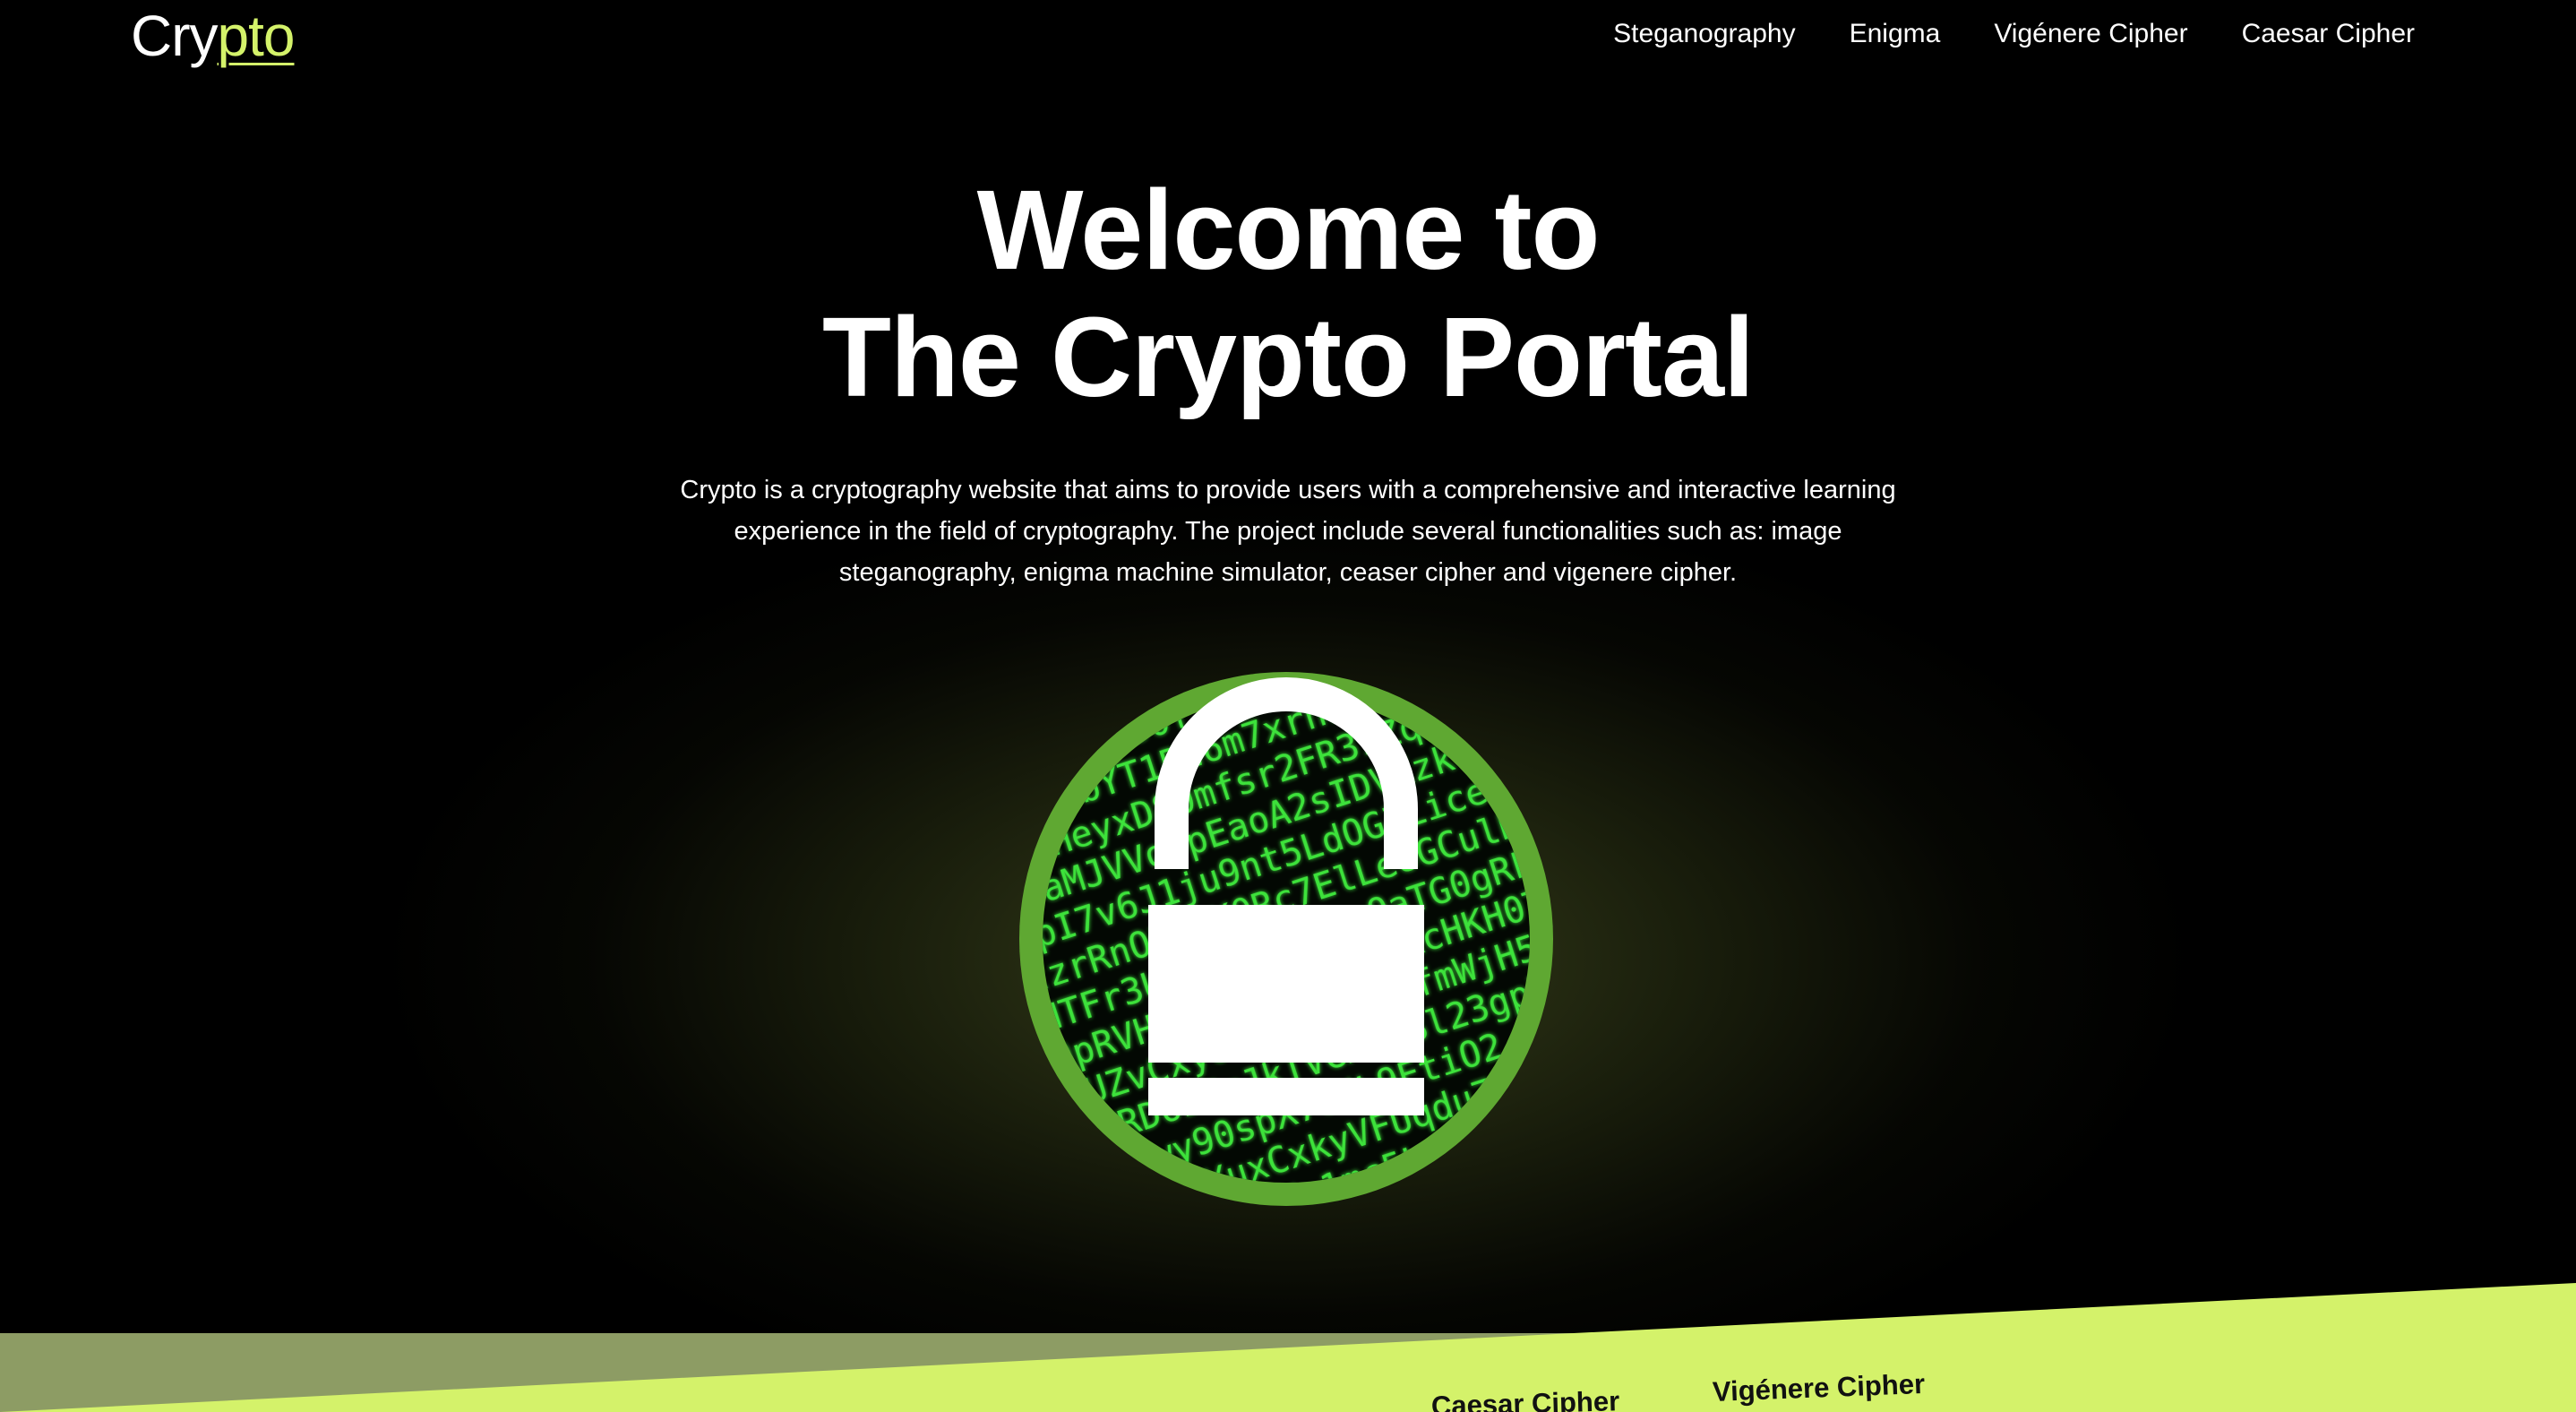 The width and height of the screenshot is (2576, 1412). Describe the element at coordinates (1288, 357) in the screenshot. I see `hero-title-line2: The Crypto Portal` at that location.